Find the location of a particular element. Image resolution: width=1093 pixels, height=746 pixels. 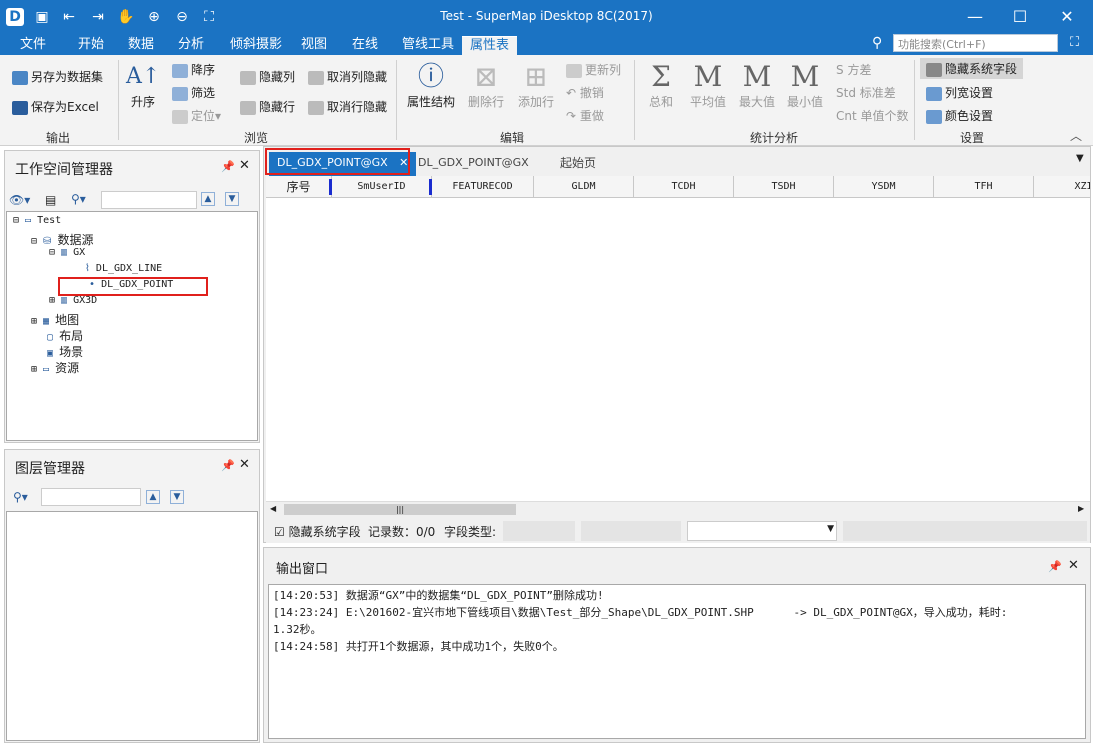

variance-button: S 方差 is located at coordinates (853, 69).